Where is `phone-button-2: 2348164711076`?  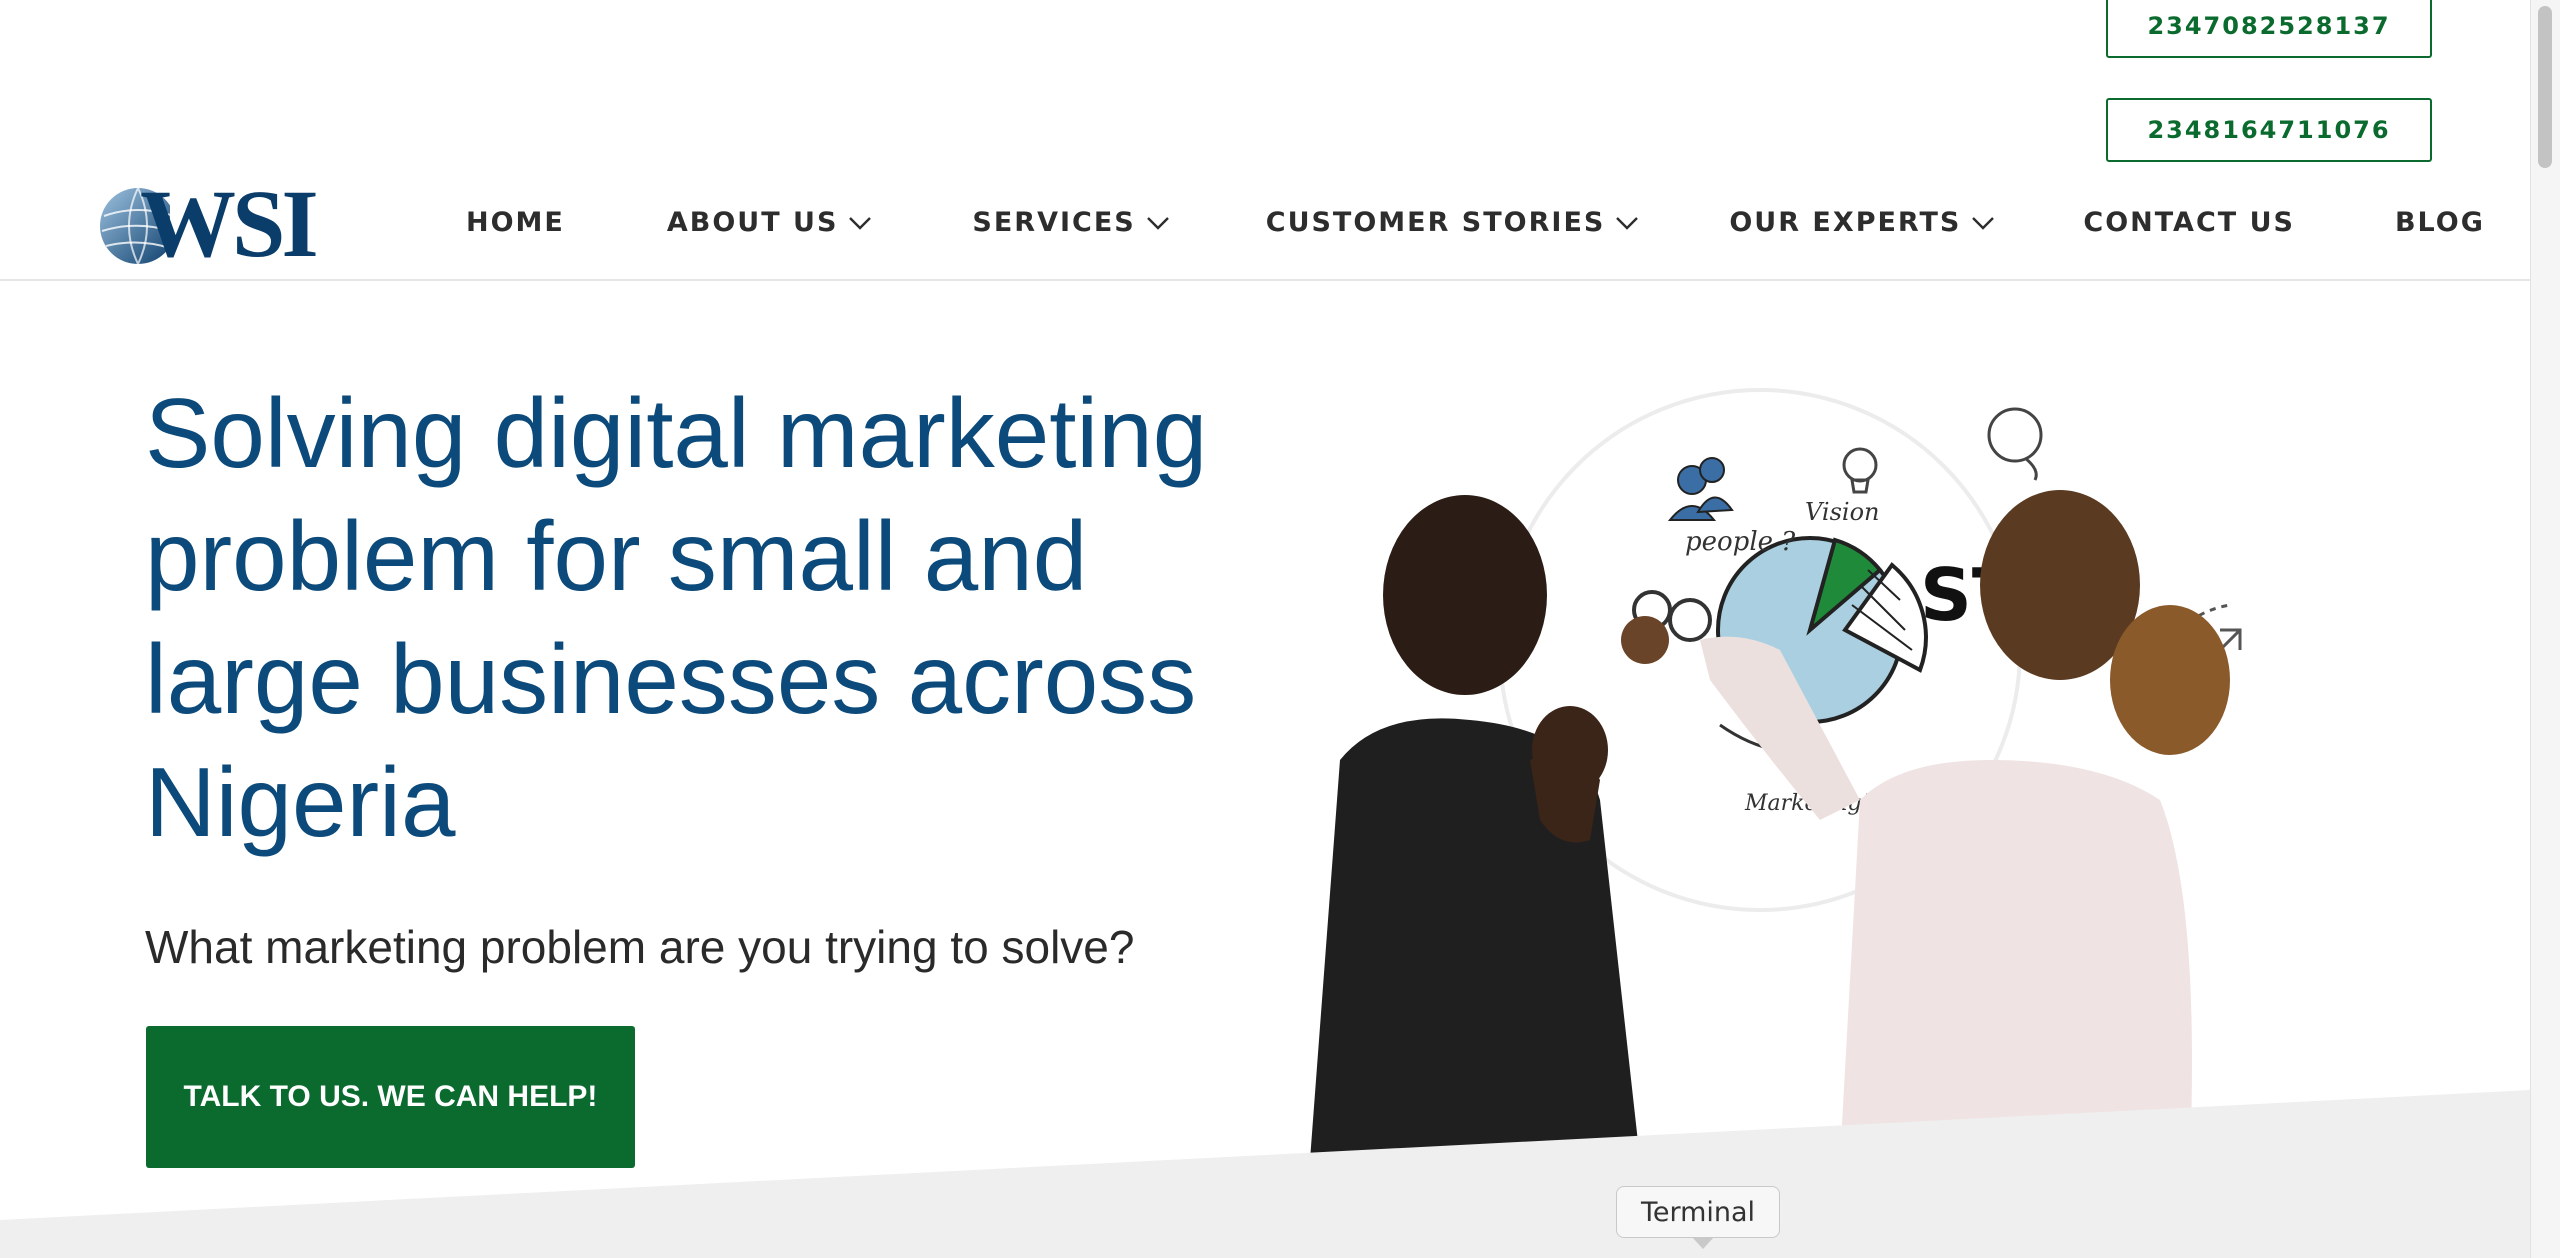 phone-button-2: 2348164711076 is located at coordinates (2269, 130).